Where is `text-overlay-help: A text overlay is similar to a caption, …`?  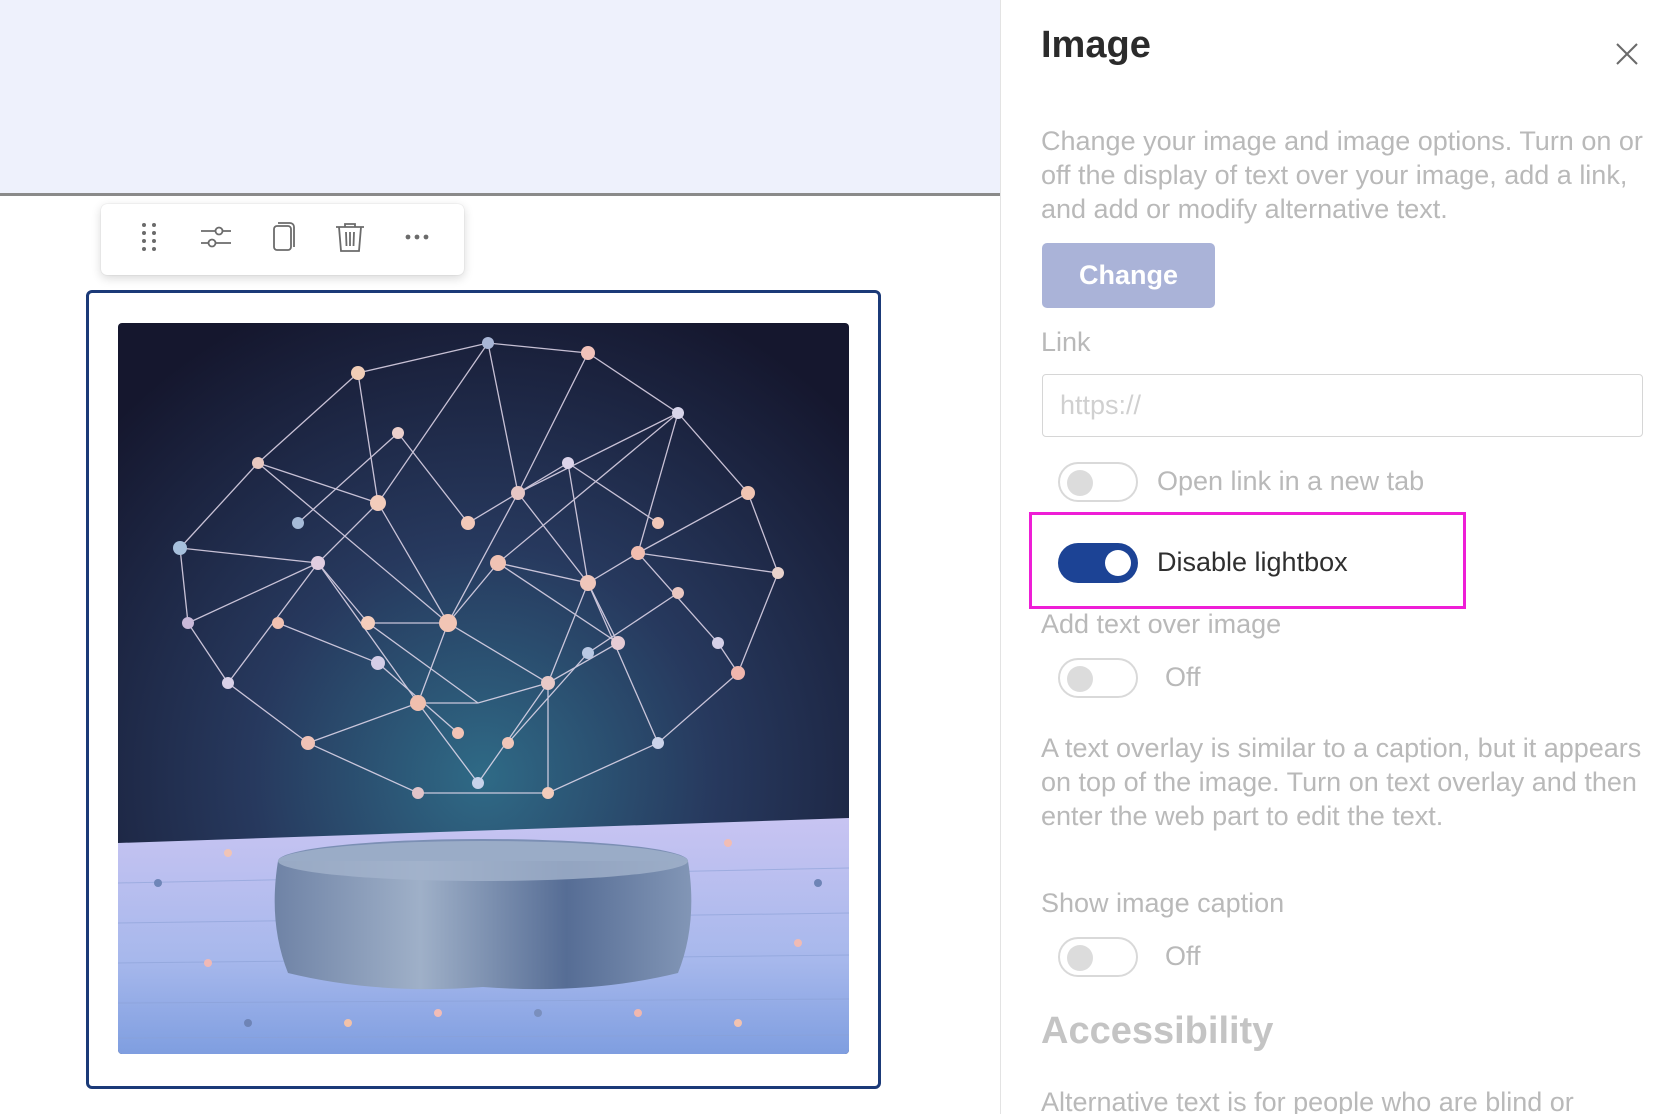 text-overlay-help: A text overlay is similar to a caption, … is located at coordinates (1341, 782).